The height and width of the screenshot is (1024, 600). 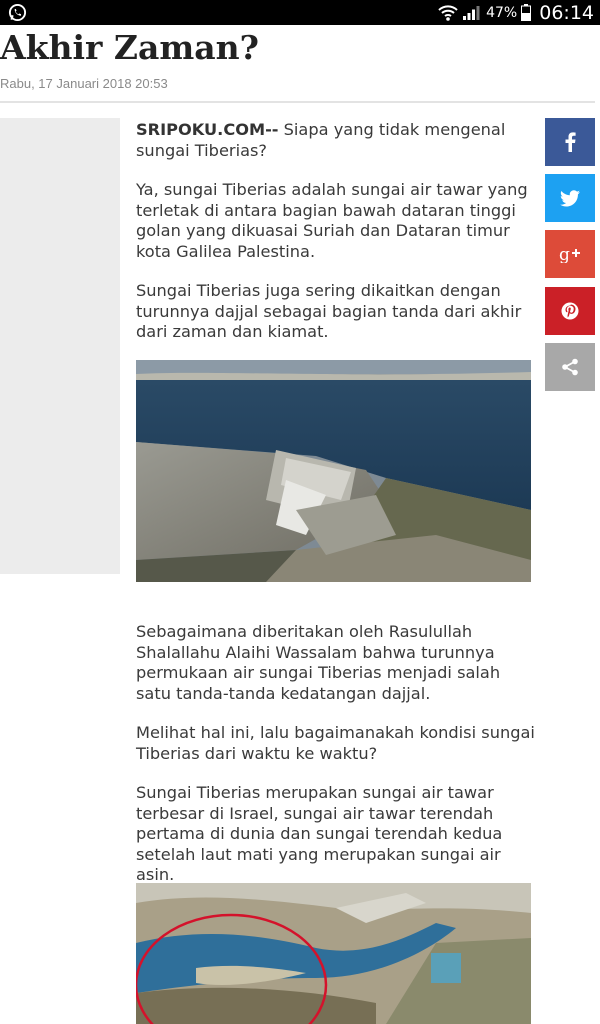 What do you see at coordinates (207, 129) in the screenshot?
I see `source-label: SRIPOKU.COM--` at bounding box center [207, 129].